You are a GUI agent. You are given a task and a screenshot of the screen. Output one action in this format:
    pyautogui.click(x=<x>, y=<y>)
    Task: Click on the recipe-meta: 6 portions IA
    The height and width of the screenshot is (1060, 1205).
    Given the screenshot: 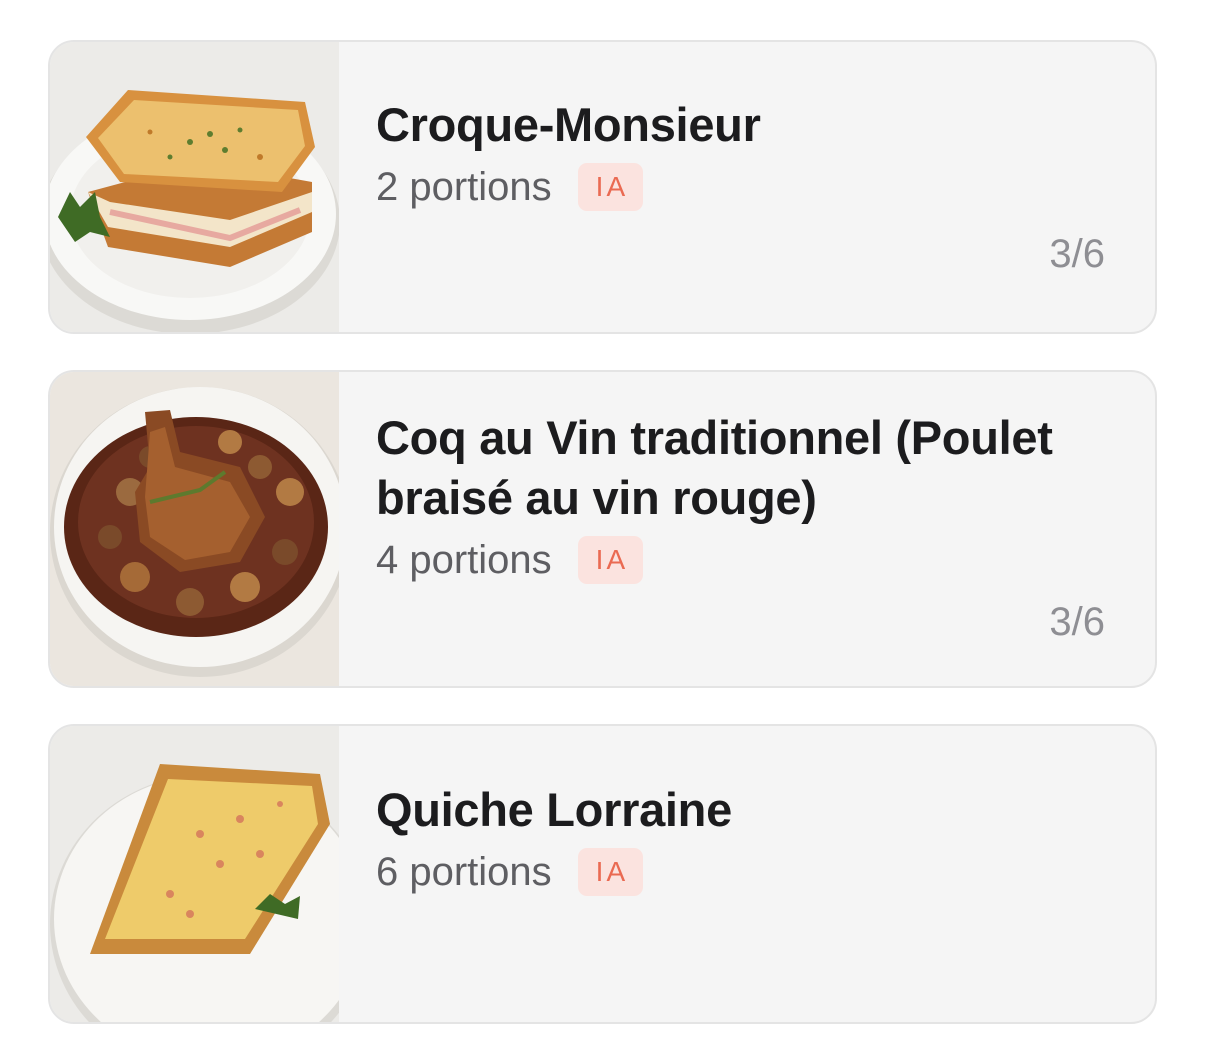 What is the action you would take?
    pyautogui.click(x=740, y=872)
    